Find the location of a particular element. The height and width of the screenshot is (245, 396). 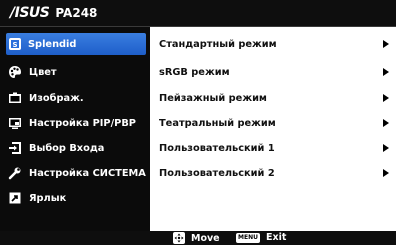

osd-footer: Move MENU Exit is located at coordinates (198, 238).